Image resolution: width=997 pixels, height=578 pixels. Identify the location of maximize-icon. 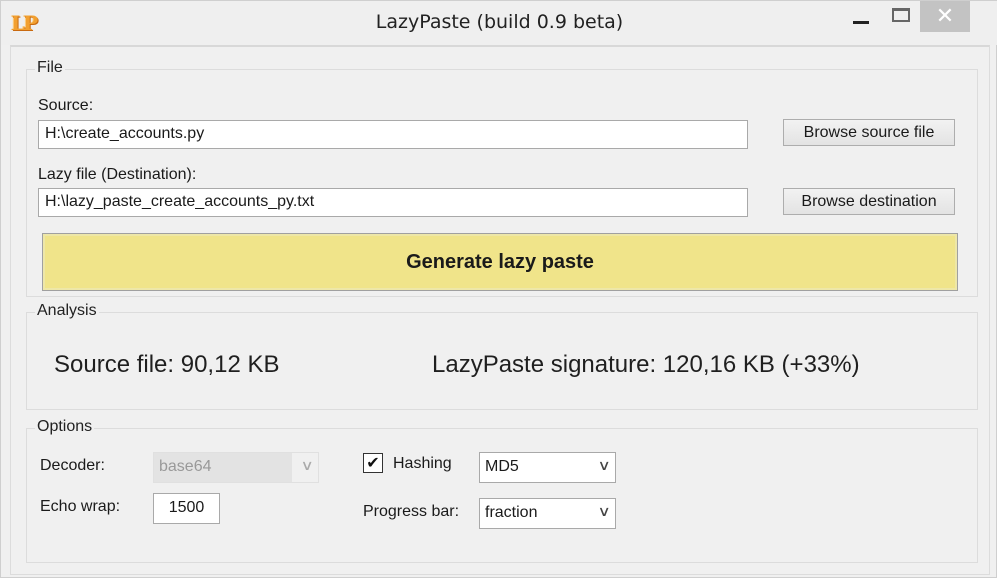
(901, 15).